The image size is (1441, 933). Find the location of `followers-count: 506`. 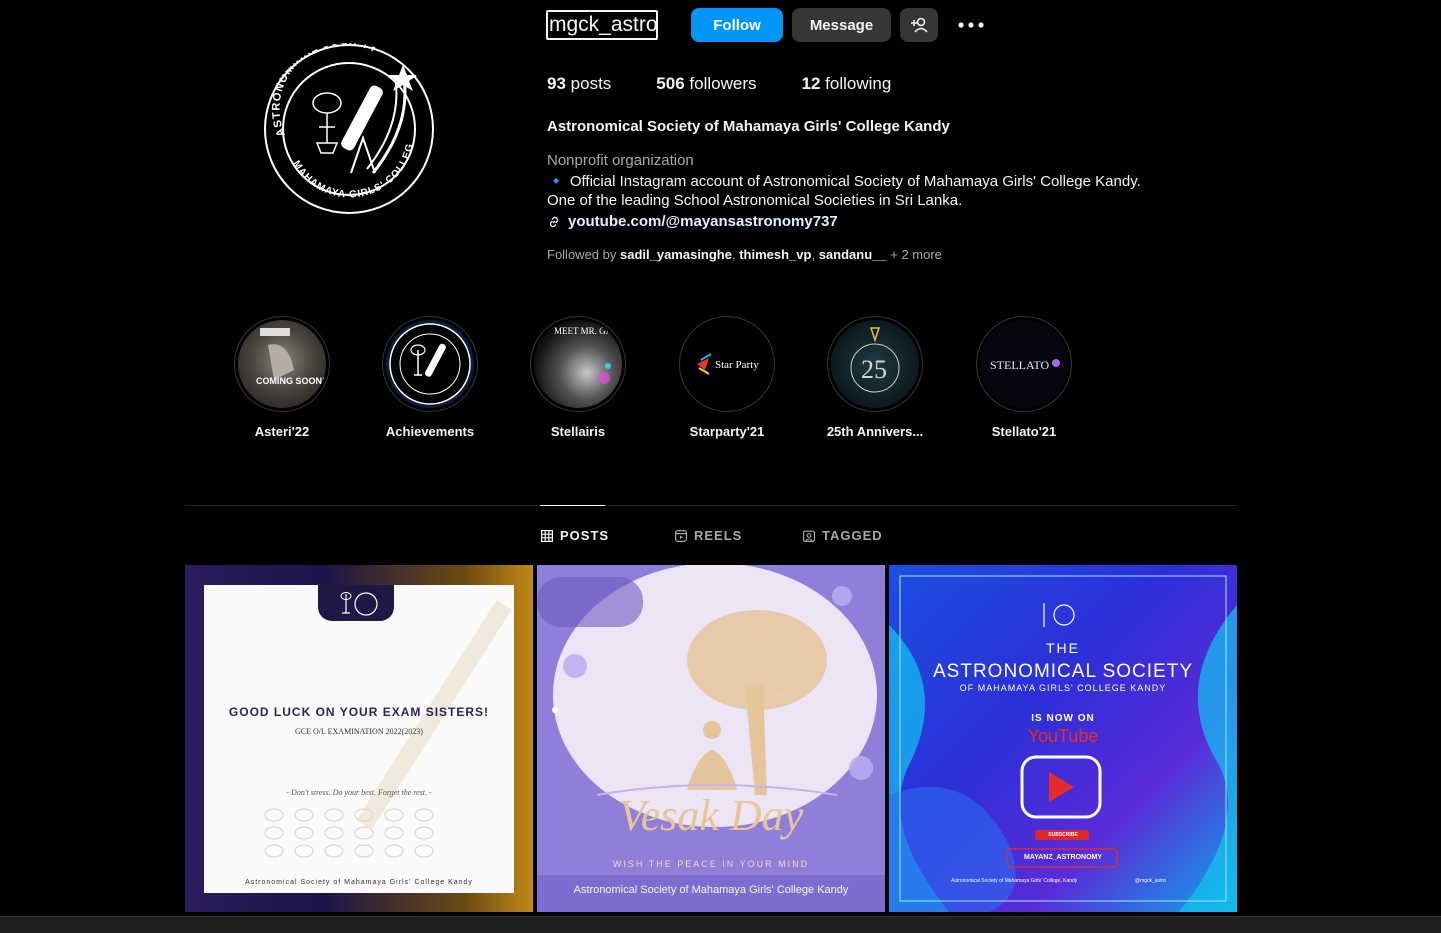

followers-count: 506 is located at coordinates (670, 83).